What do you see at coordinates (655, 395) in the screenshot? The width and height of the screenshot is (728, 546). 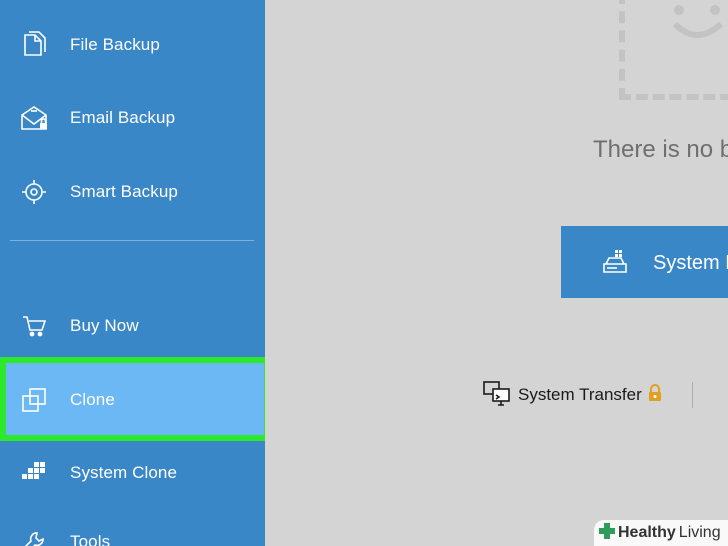 I see `lock-icon` at bounding box center [655, 395].